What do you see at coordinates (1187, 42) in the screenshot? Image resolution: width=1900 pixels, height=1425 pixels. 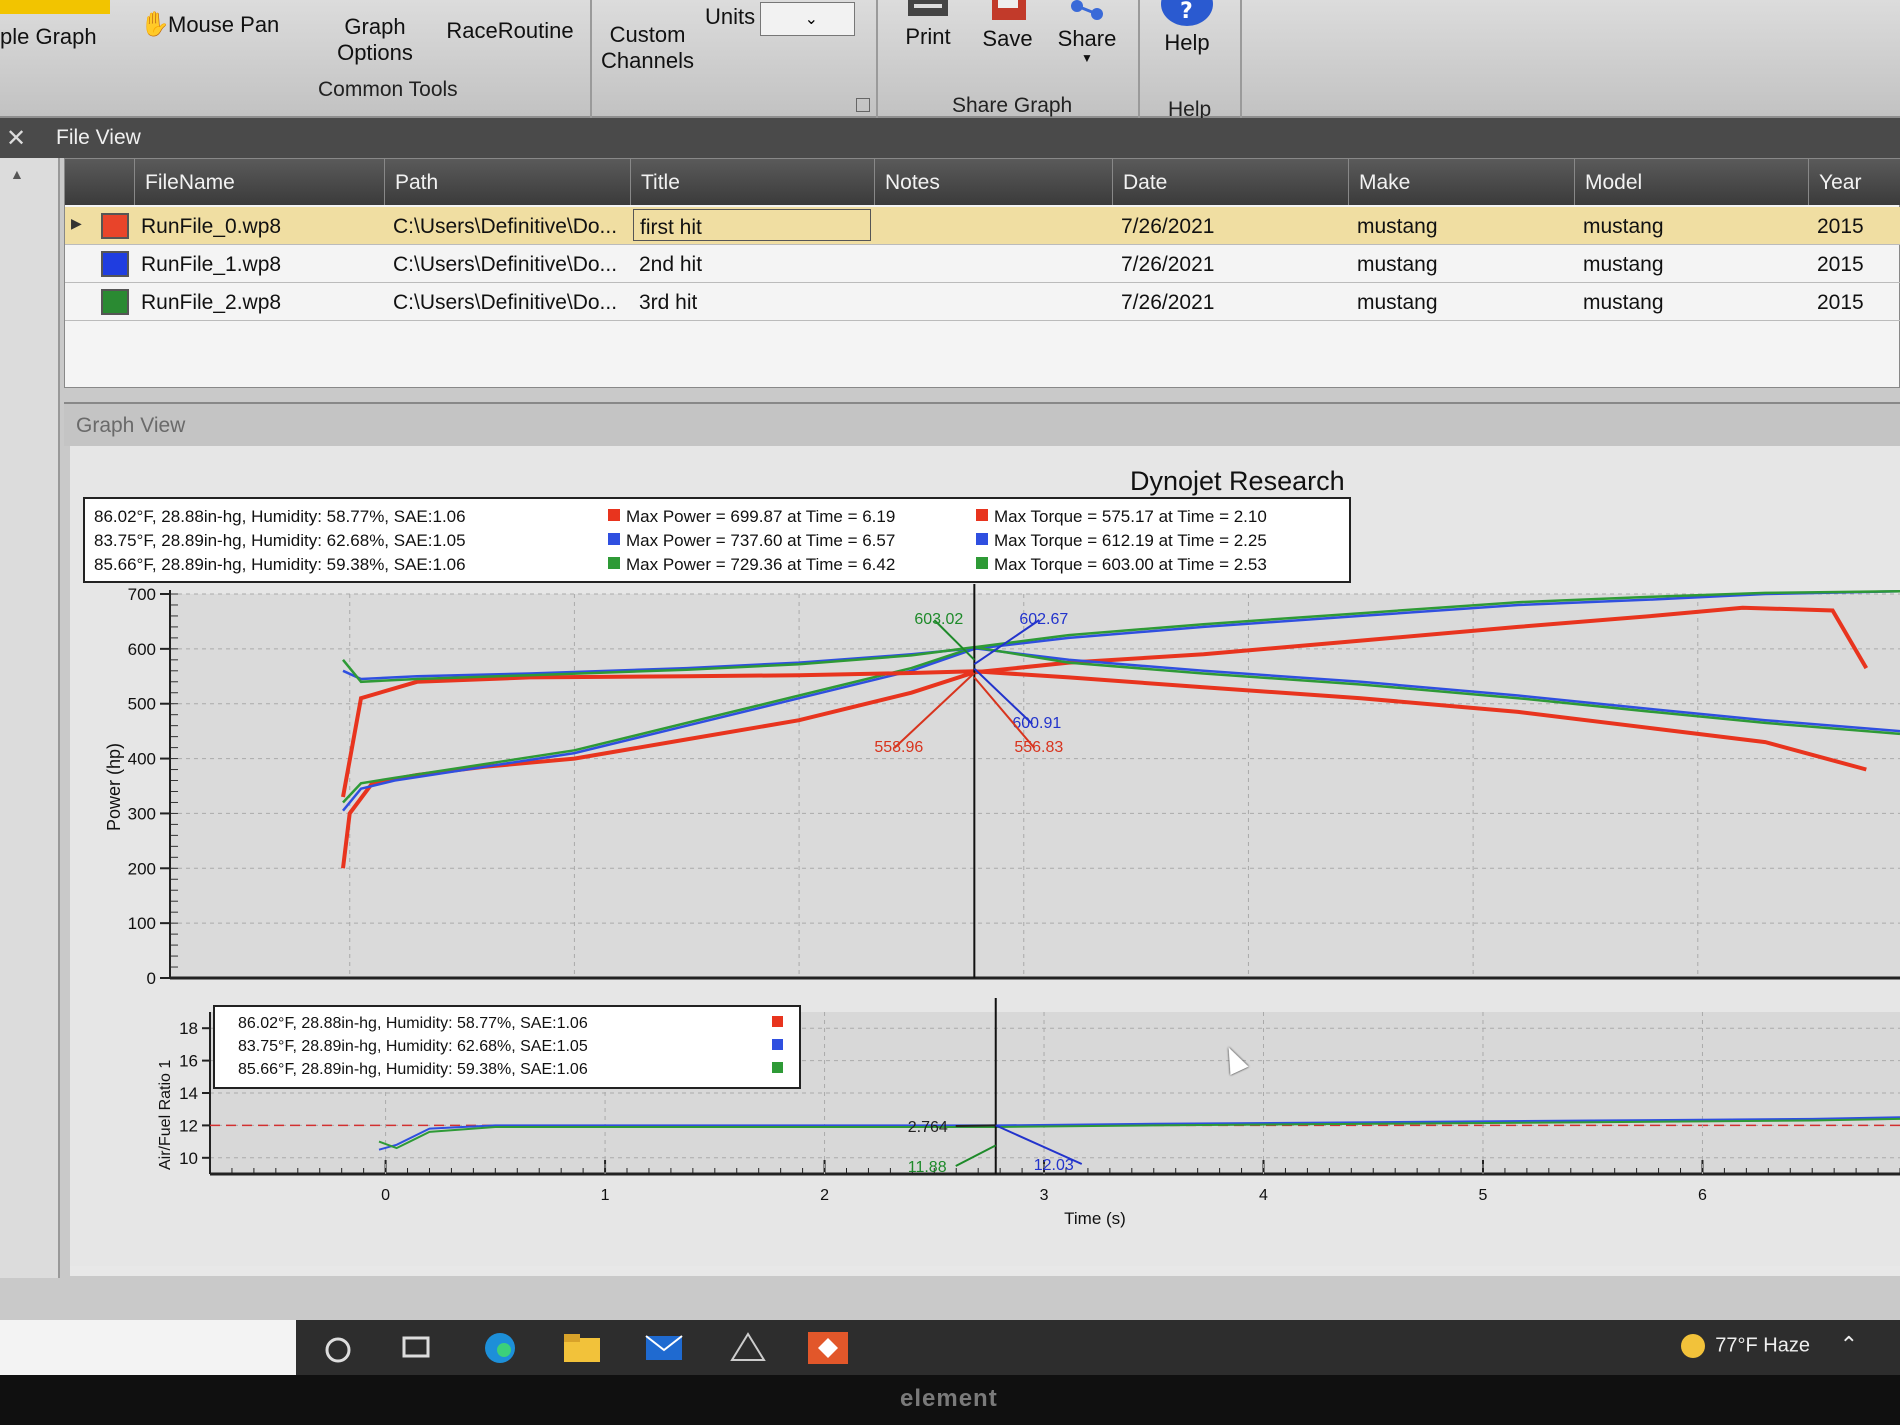 I see `help-label: Help` at bounding box center [1187, 42].